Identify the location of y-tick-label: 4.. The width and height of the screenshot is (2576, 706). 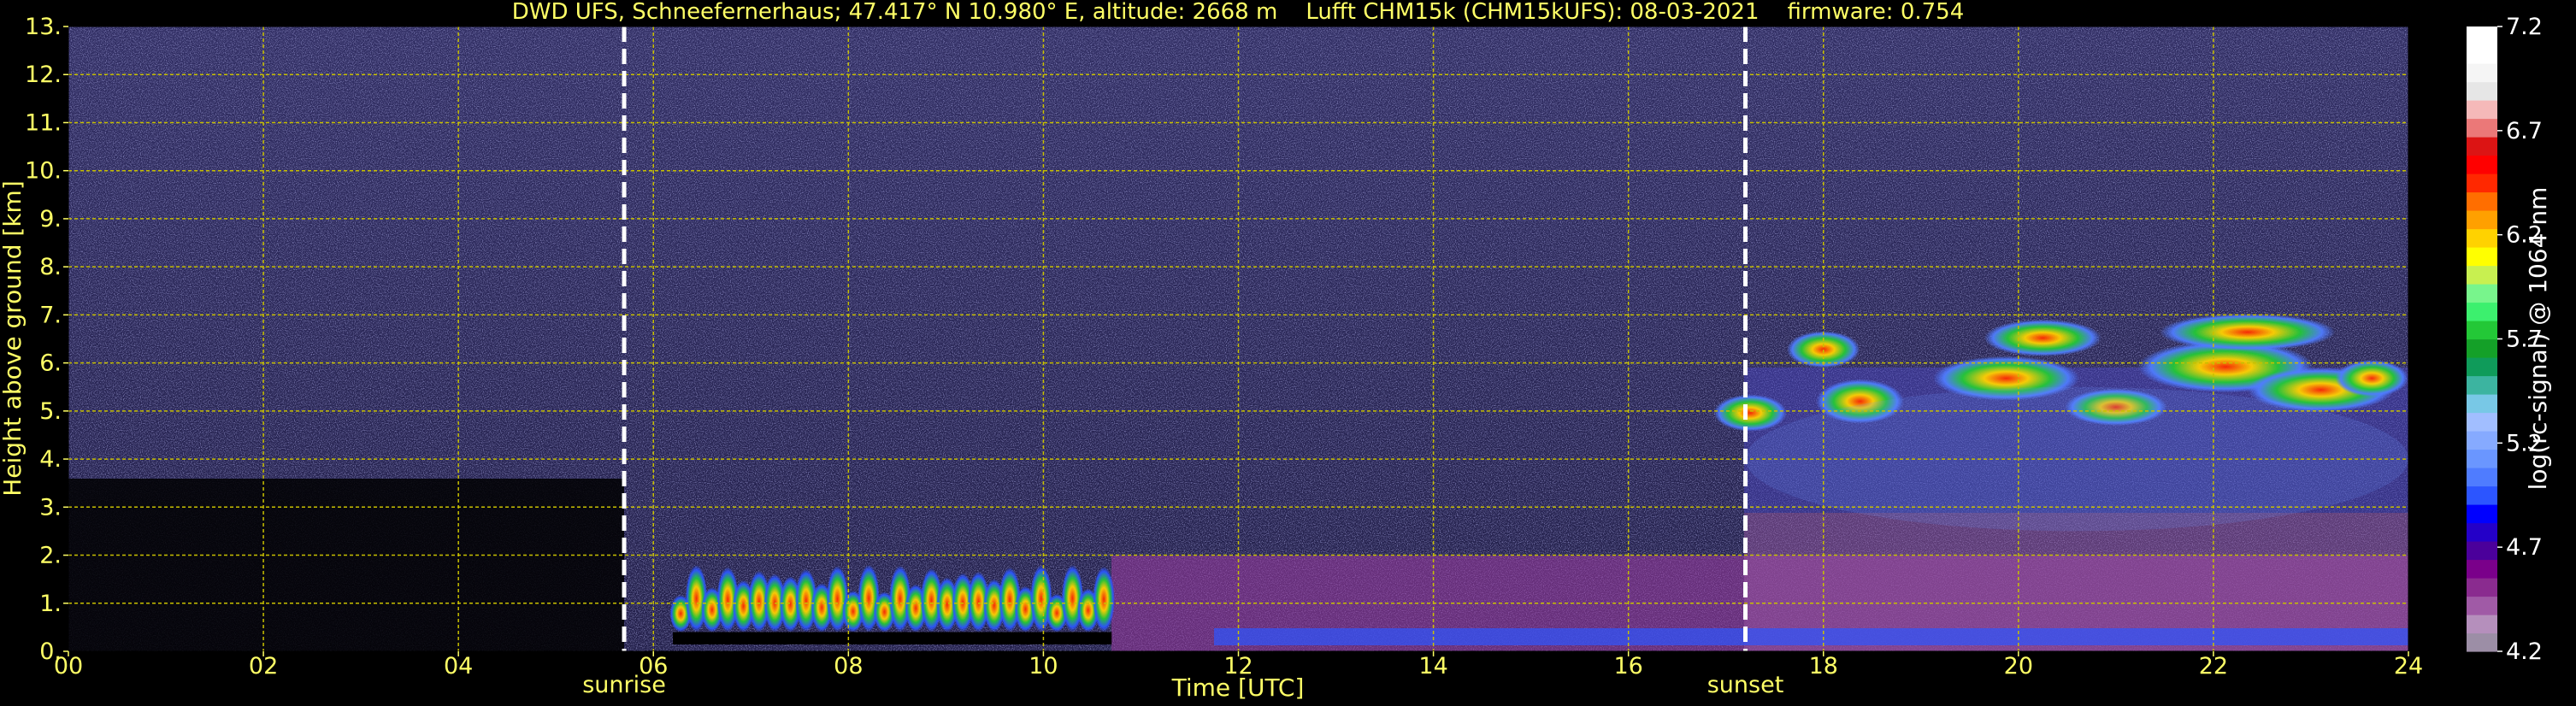
(51, 459).